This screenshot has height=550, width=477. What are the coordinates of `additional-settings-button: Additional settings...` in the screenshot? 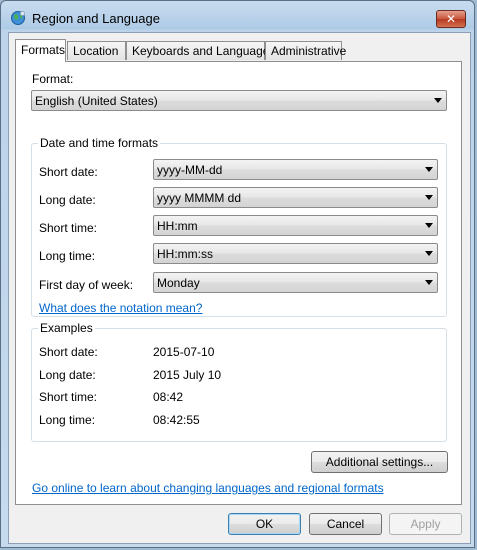 It's located at (379, 462).